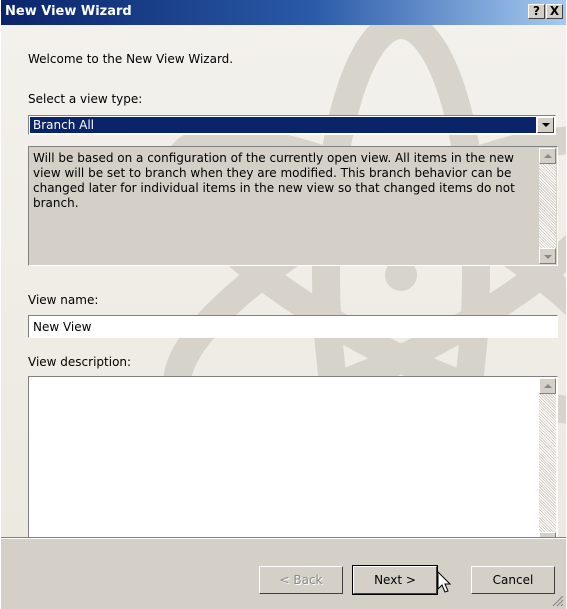 Image resolution: width=567 pixels, height=609 pixels. I want to click on chevron-down-icon, so click(546, 125).